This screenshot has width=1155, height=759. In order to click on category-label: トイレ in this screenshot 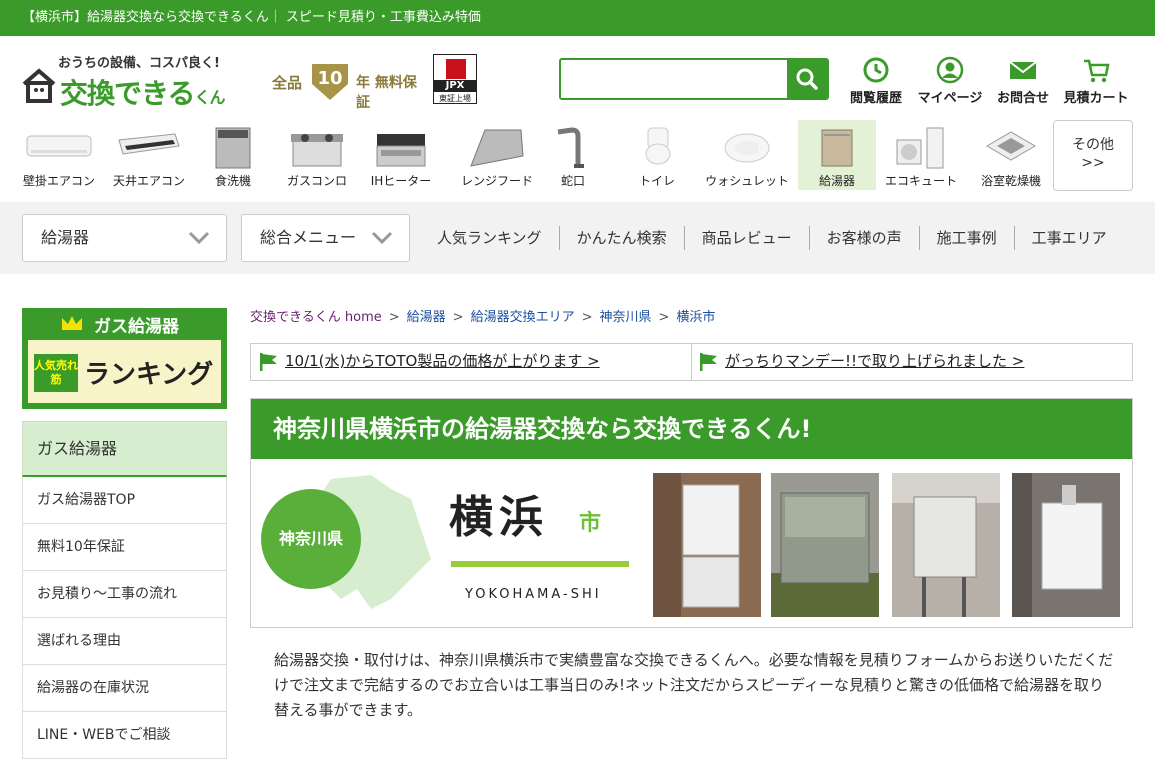, I will do `click(656, 181)`.